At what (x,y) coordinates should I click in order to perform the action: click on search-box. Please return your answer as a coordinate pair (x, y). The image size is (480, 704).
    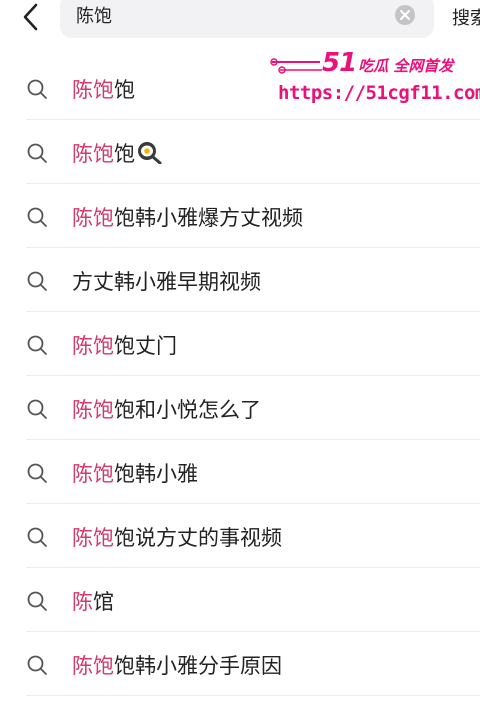
    Looking at the image, I should click on (247, 19).